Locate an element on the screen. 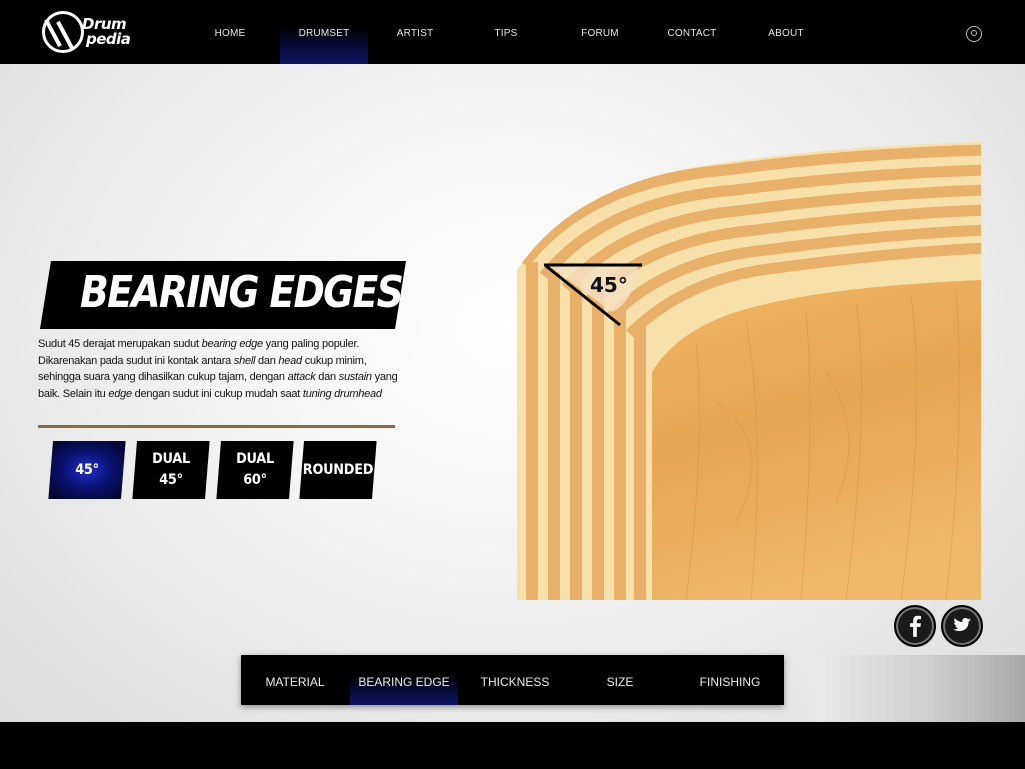 The image size is (1025, 769). twitter-button is located at coordinates (962, 626).